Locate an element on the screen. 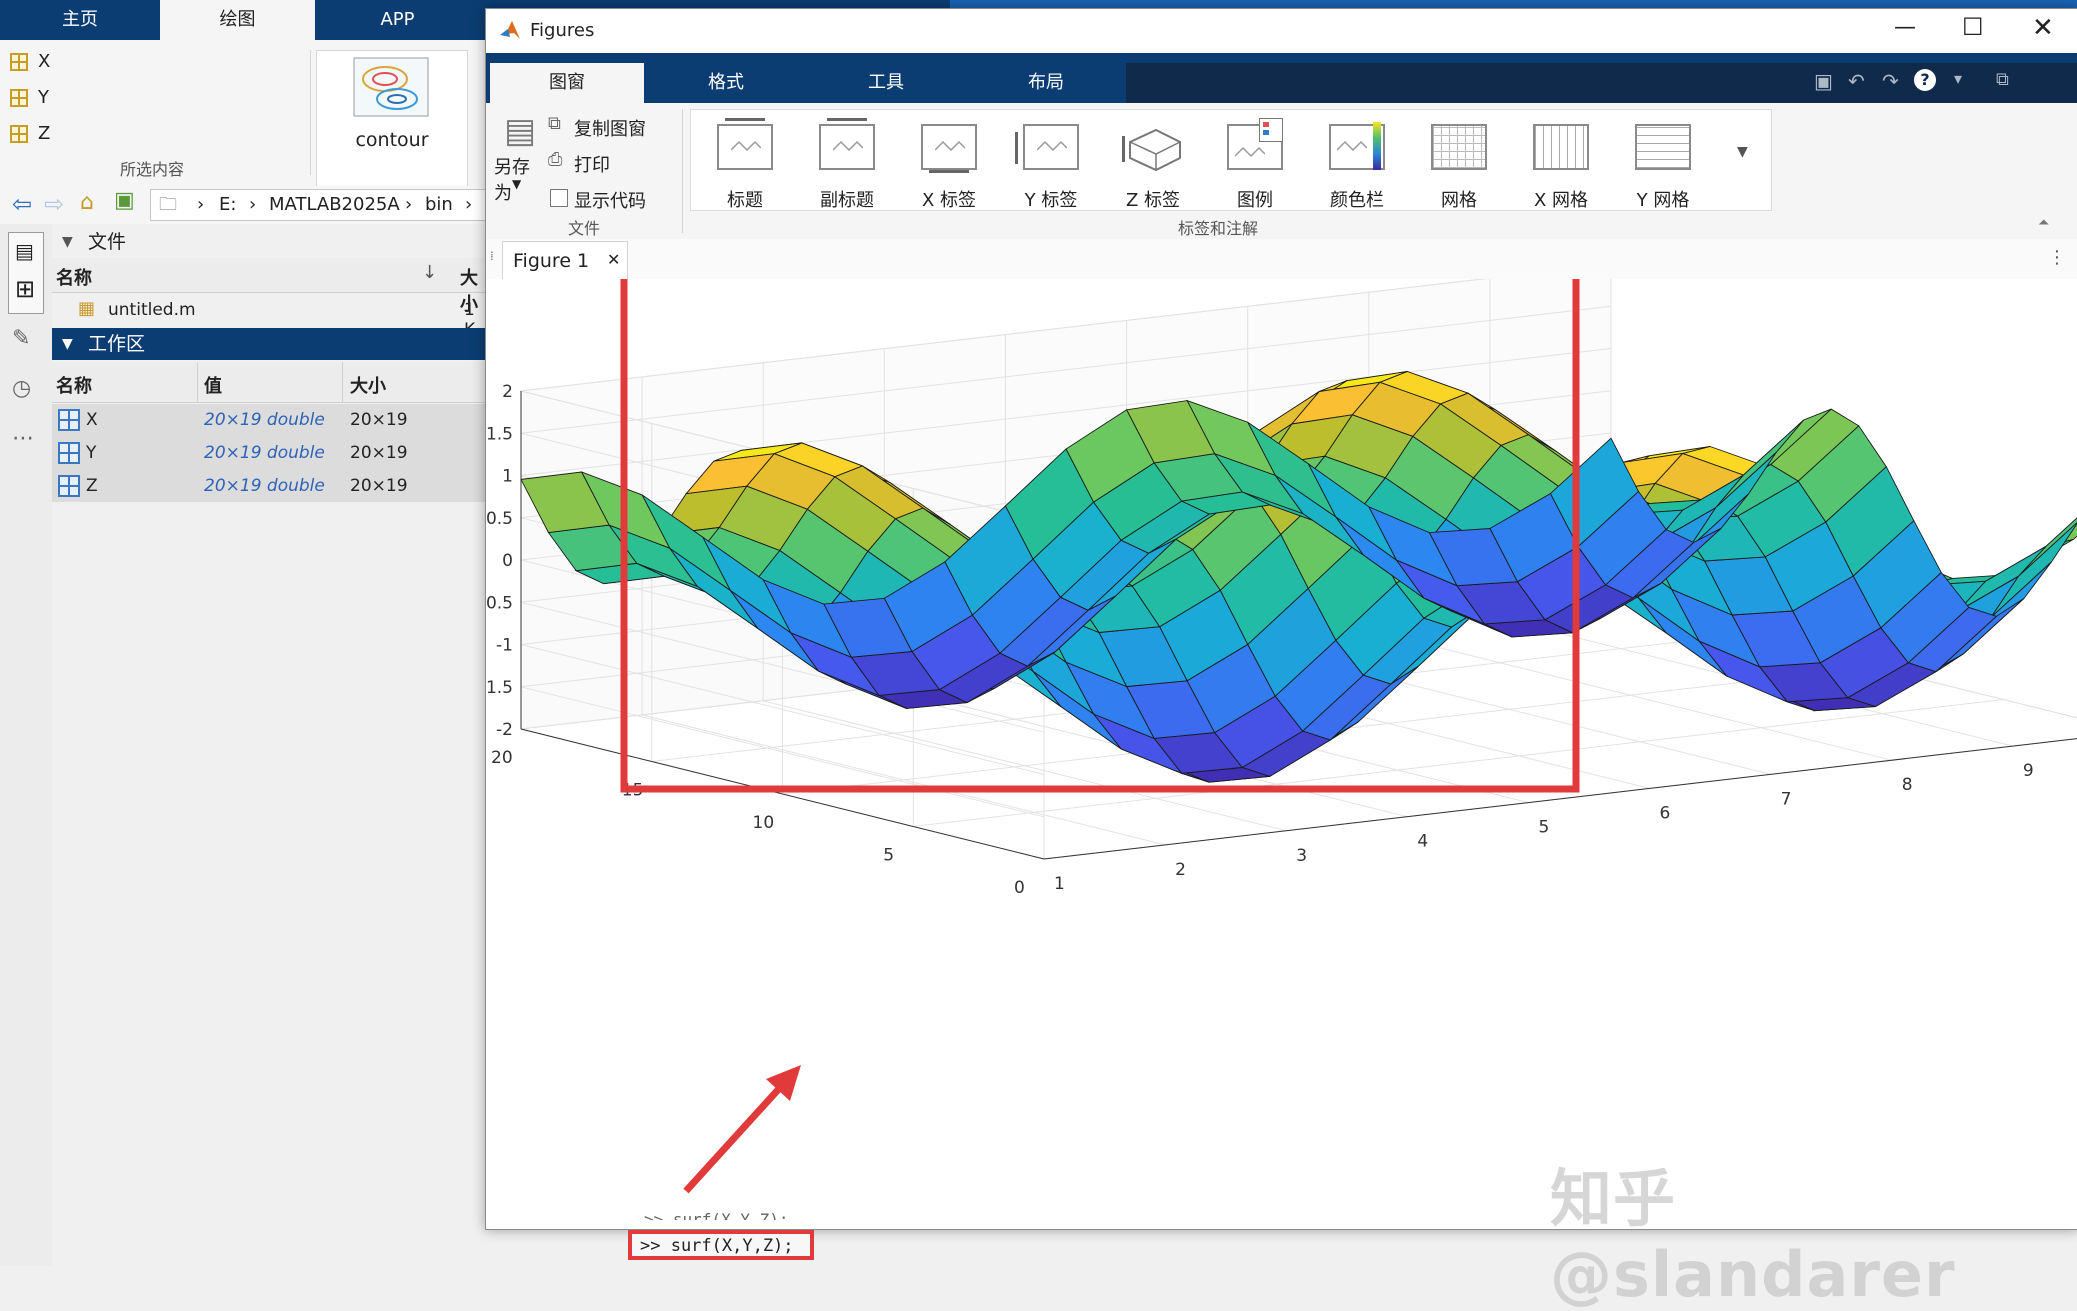 The width and height of the screenshot is (2077, 1311). x-tick-label: 9 is located at coordinates (2028, 771).